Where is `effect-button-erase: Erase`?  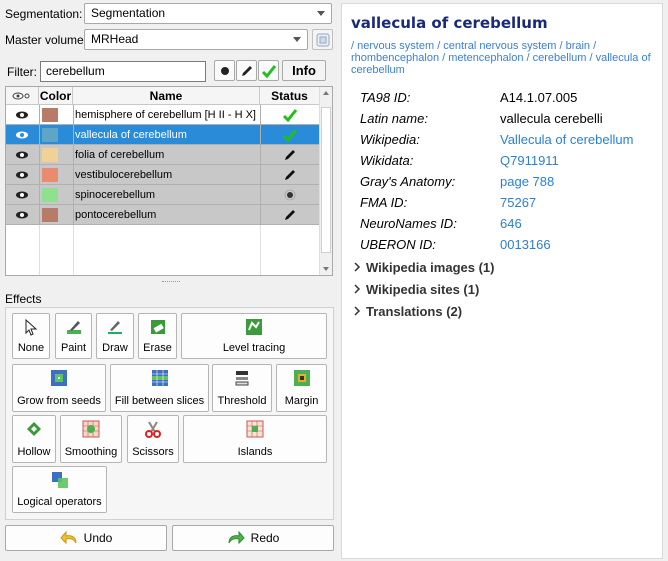
effect-button-erase: Erase is located at coordinates (157, 336).